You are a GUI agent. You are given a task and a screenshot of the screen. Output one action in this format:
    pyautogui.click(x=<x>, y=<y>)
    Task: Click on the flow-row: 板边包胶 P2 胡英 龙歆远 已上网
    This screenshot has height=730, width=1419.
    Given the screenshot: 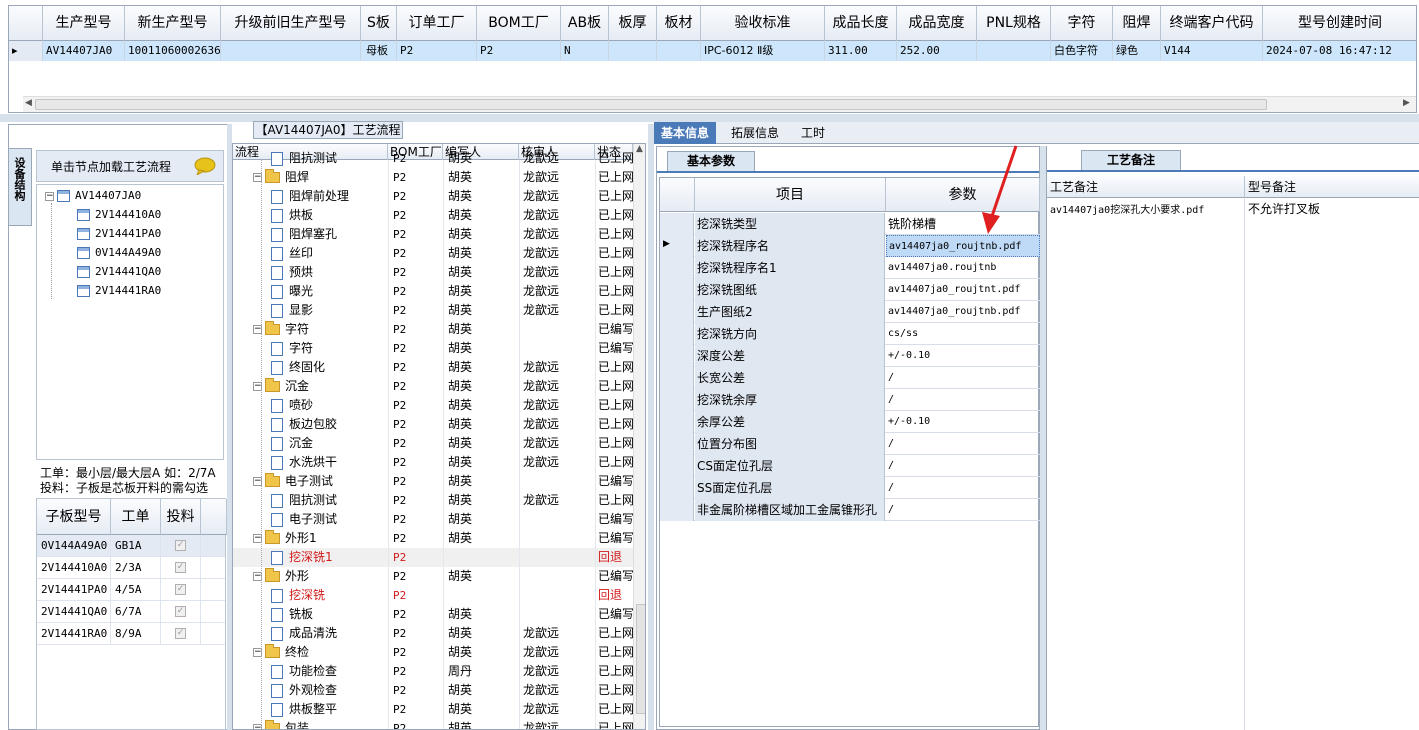 What is the action you would take?
    pyautogui.click(x=433, y=424)
    